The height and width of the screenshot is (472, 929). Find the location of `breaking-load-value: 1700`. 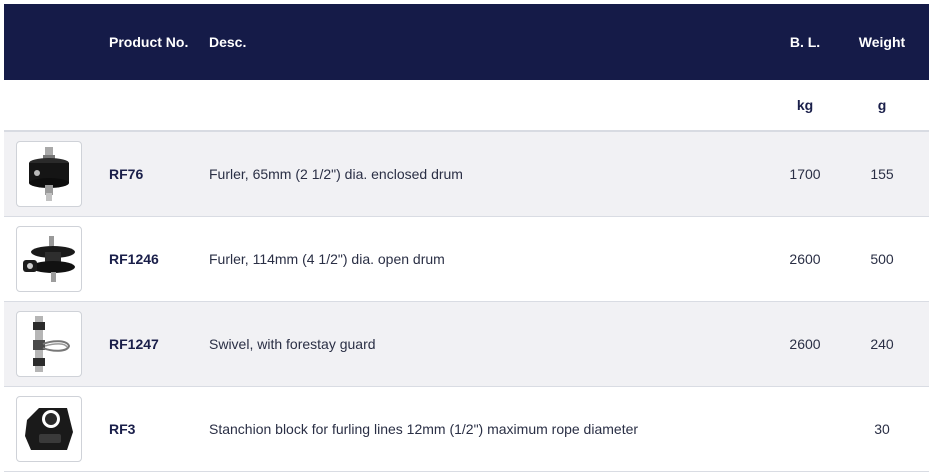

breaking-load-value: 1700 is located at coordinates (805, 174).